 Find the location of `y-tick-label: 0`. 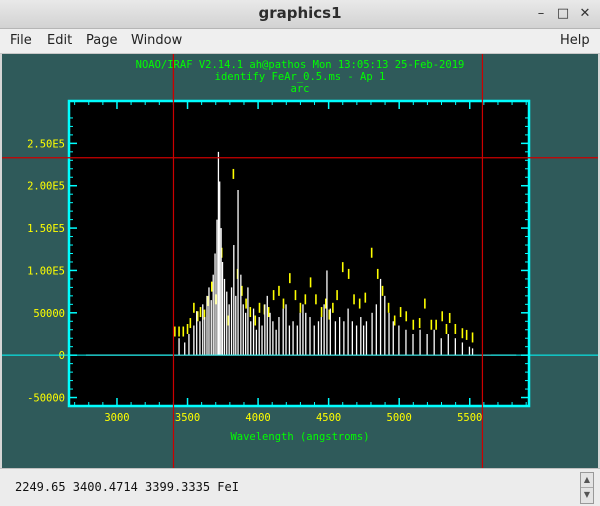

y-tick-label: 0 is located at coordinates (62, 356).